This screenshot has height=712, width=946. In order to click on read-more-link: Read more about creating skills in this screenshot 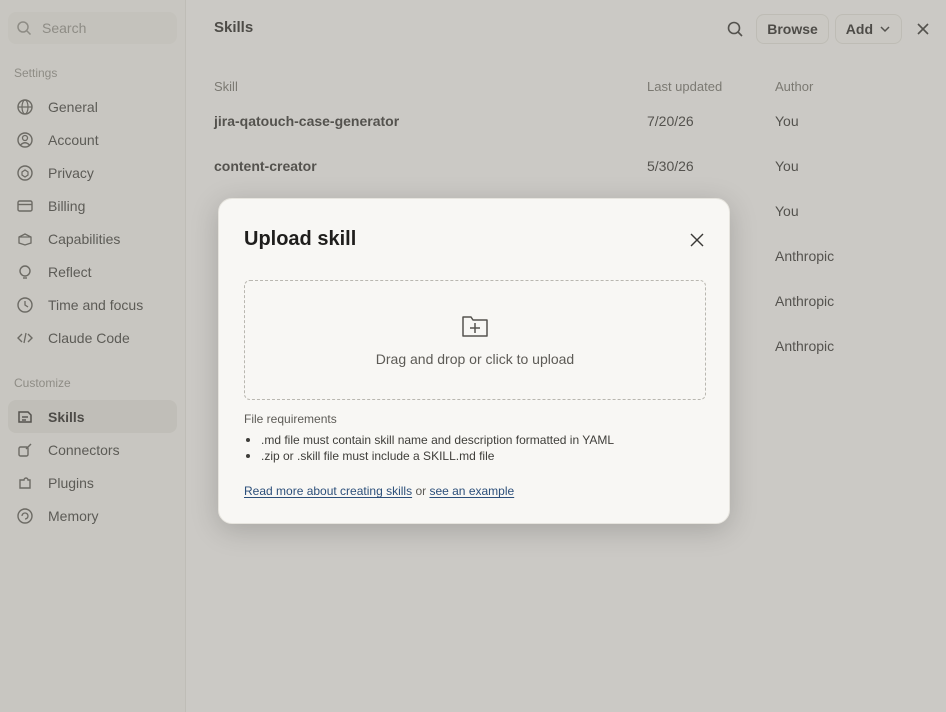, I will do `click(328, 491)`.